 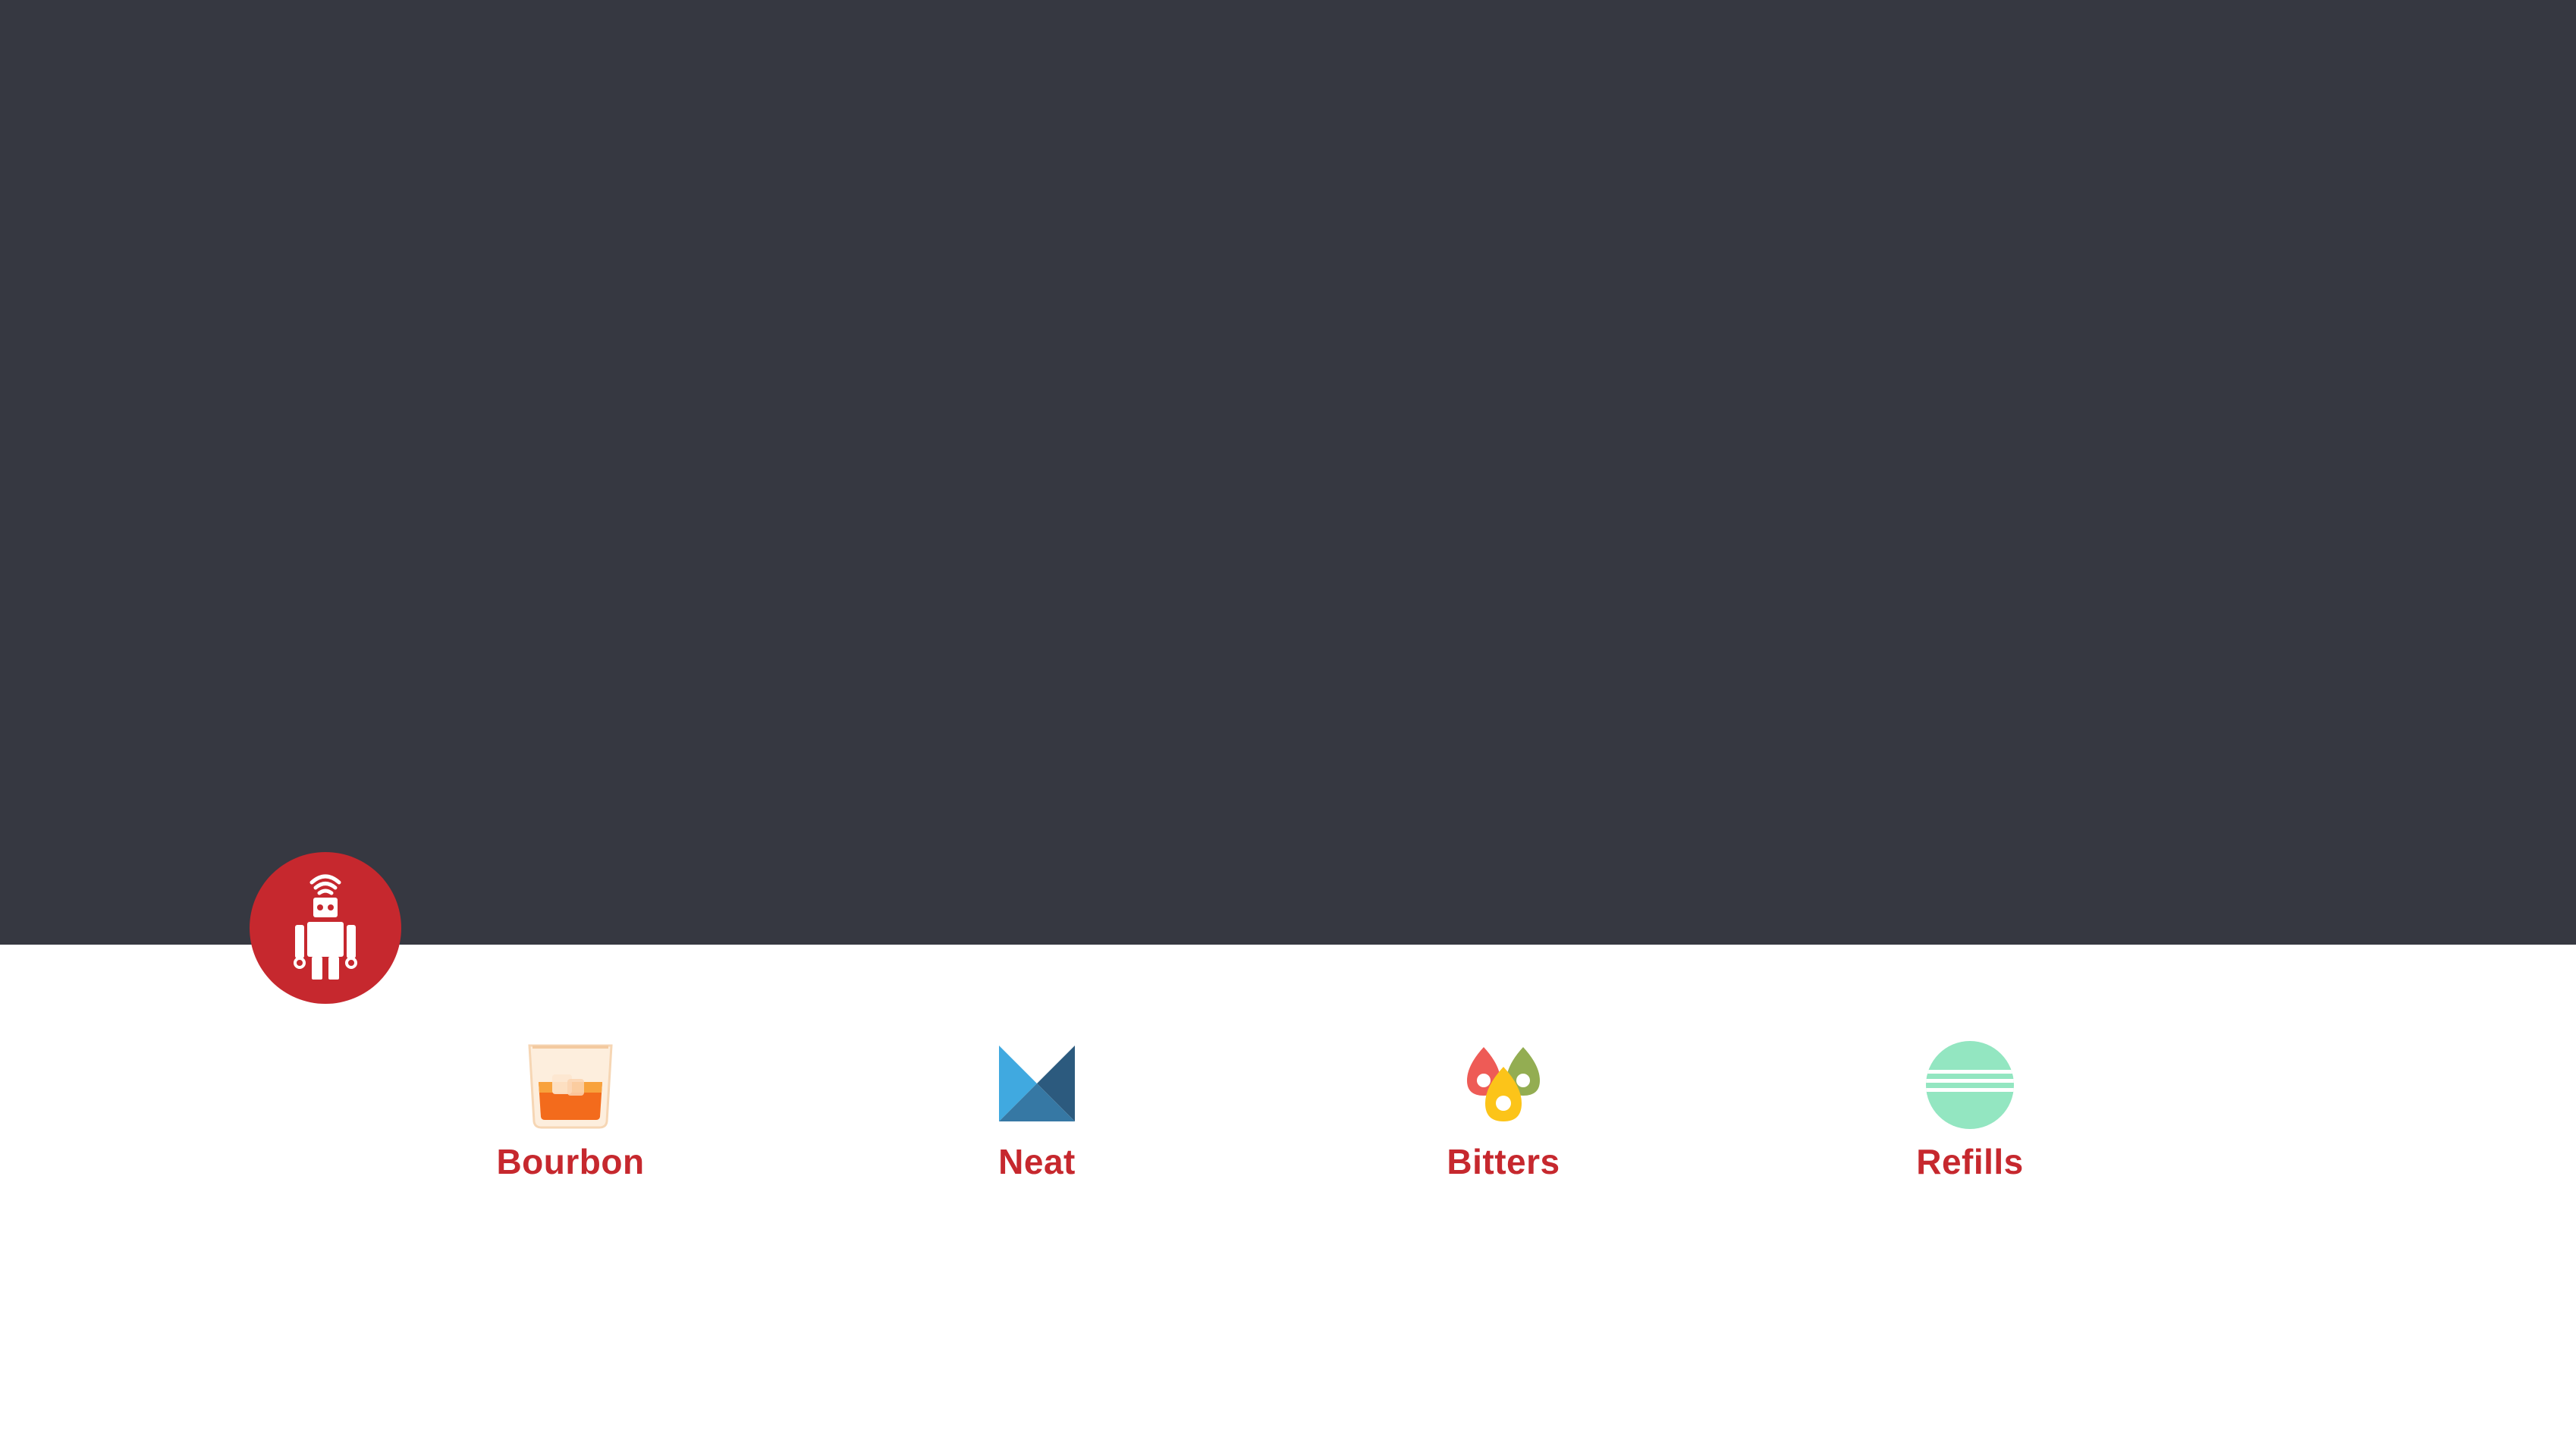 I want to click on whiskey-glass-icon, so click(x=570, y=1085).